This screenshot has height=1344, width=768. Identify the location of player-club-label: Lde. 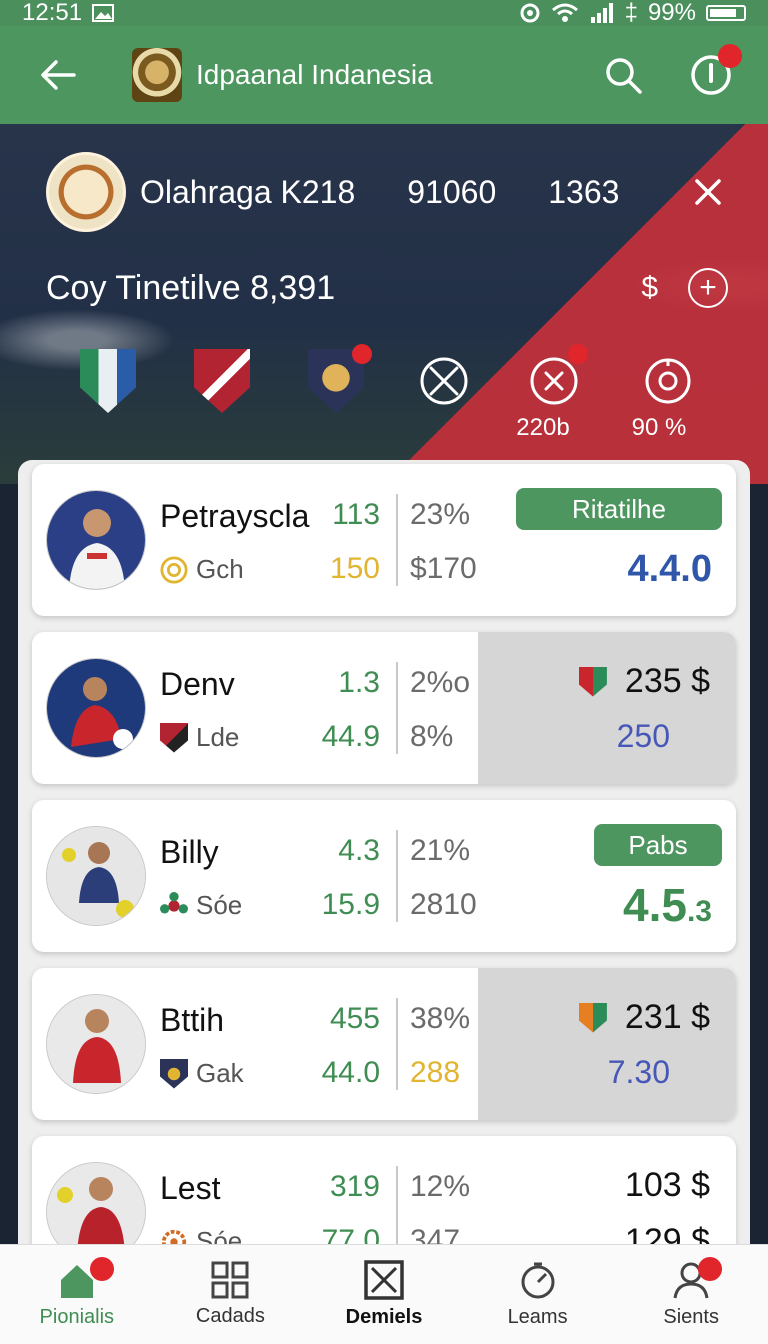
(218, 737).